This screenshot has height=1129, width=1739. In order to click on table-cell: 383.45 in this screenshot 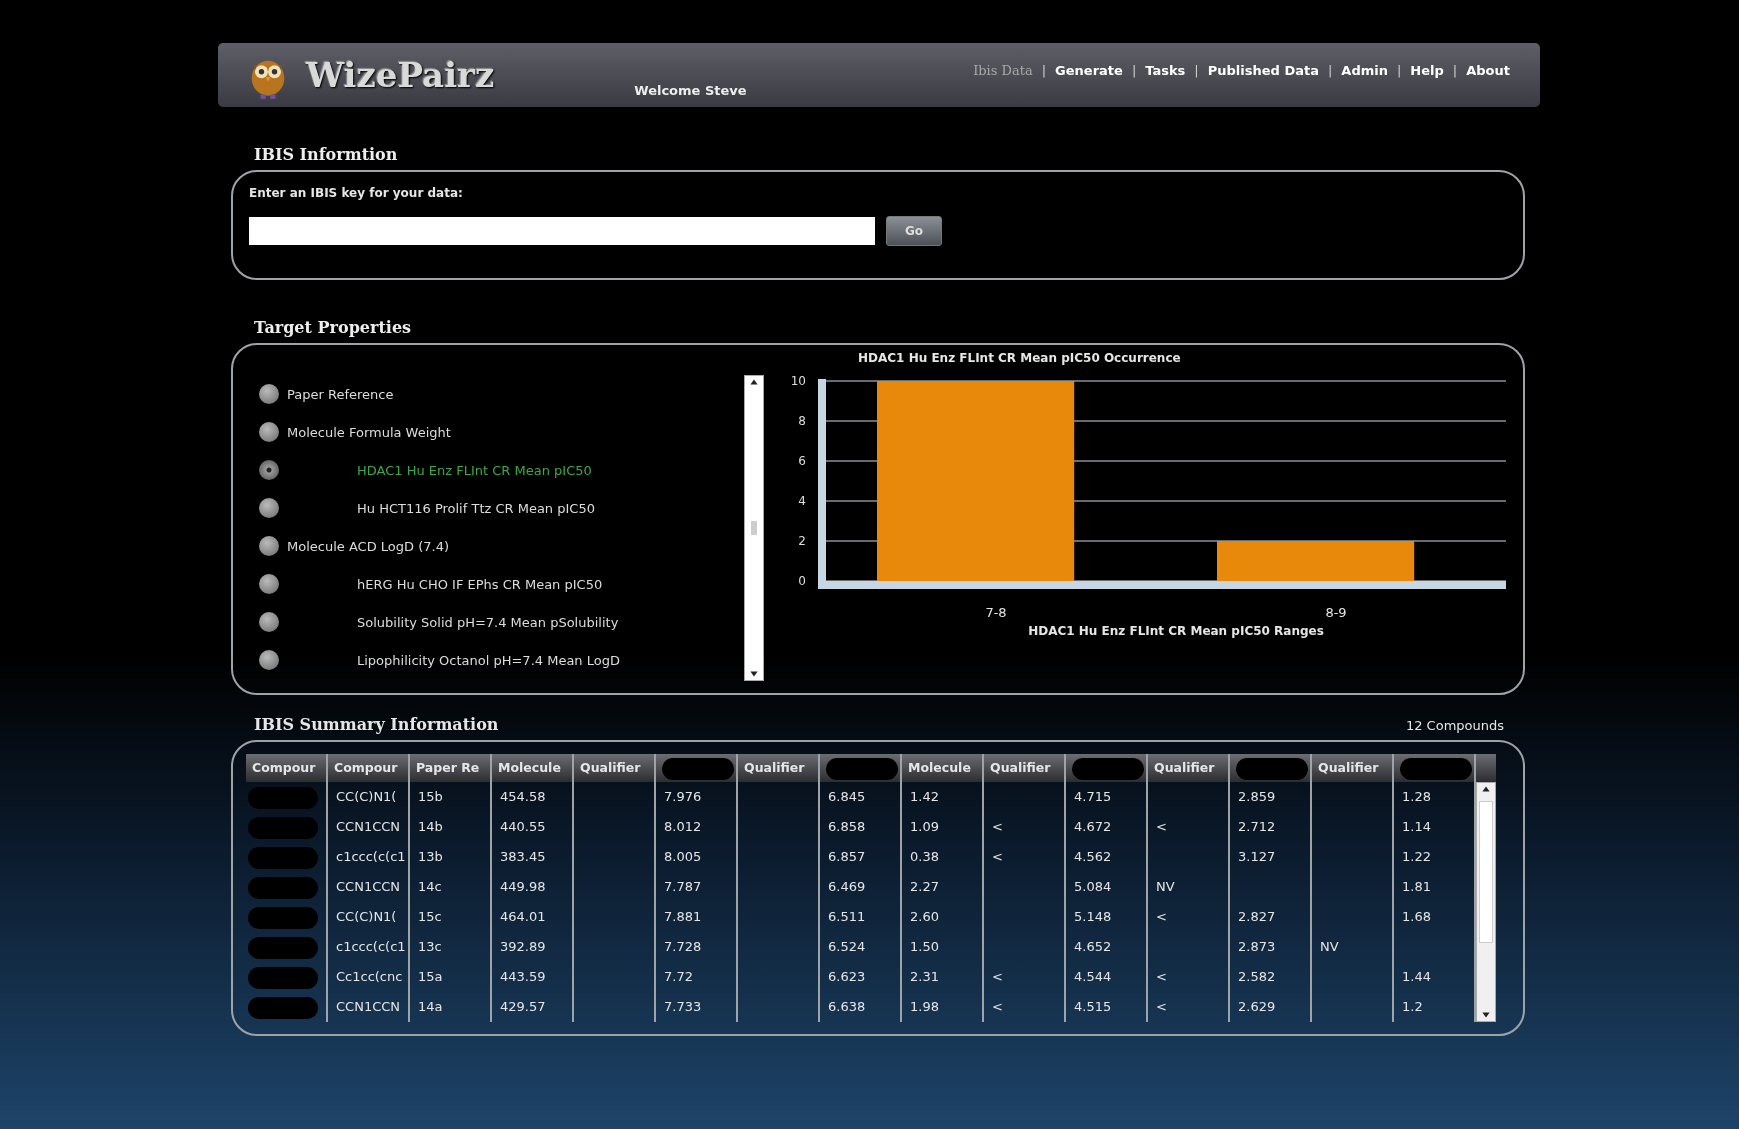, I will do `click(533, 857)`.